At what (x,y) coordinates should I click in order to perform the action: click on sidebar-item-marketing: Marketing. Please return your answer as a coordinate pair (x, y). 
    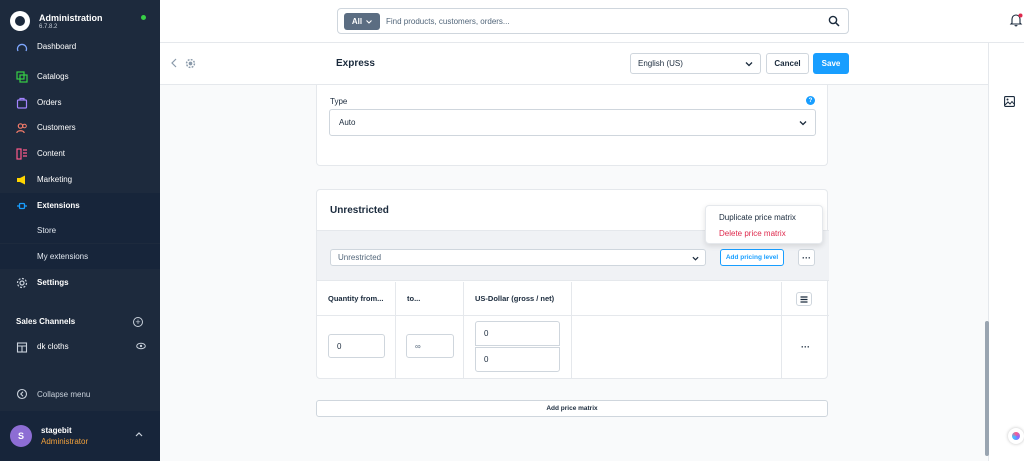
    Looking at the image, I should click on (80, 179).